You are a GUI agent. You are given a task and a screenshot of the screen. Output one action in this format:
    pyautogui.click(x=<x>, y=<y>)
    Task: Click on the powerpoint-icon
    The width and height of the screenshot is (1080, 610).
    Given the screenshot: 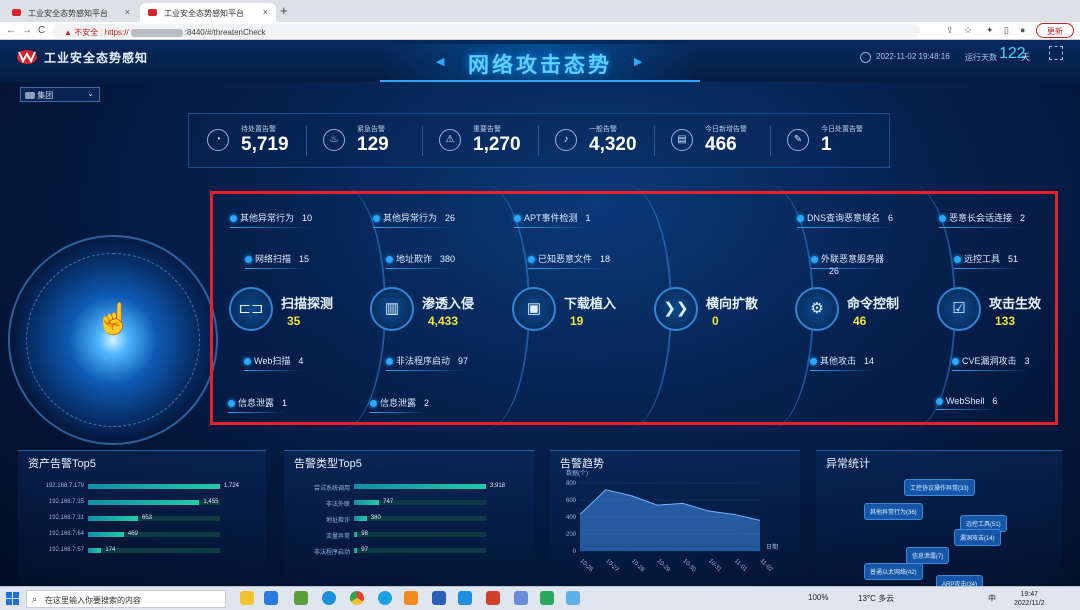 What is the action you would take?
    pyautogui.click(x=493, y=598)
    